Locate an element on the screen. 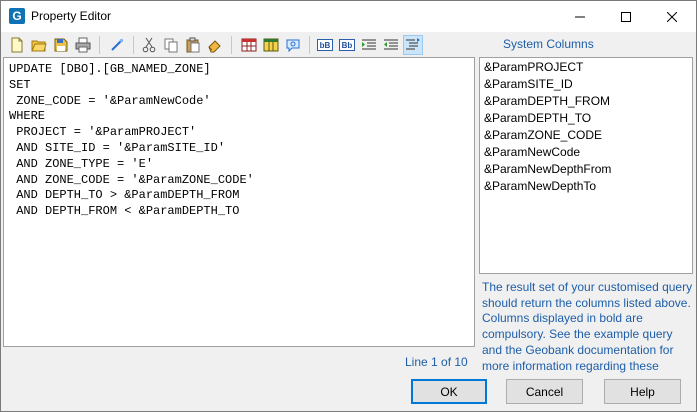 Image resolution: width=697 pixels, height=412 pixels. eraser-button is located at coordinates (215, 45).